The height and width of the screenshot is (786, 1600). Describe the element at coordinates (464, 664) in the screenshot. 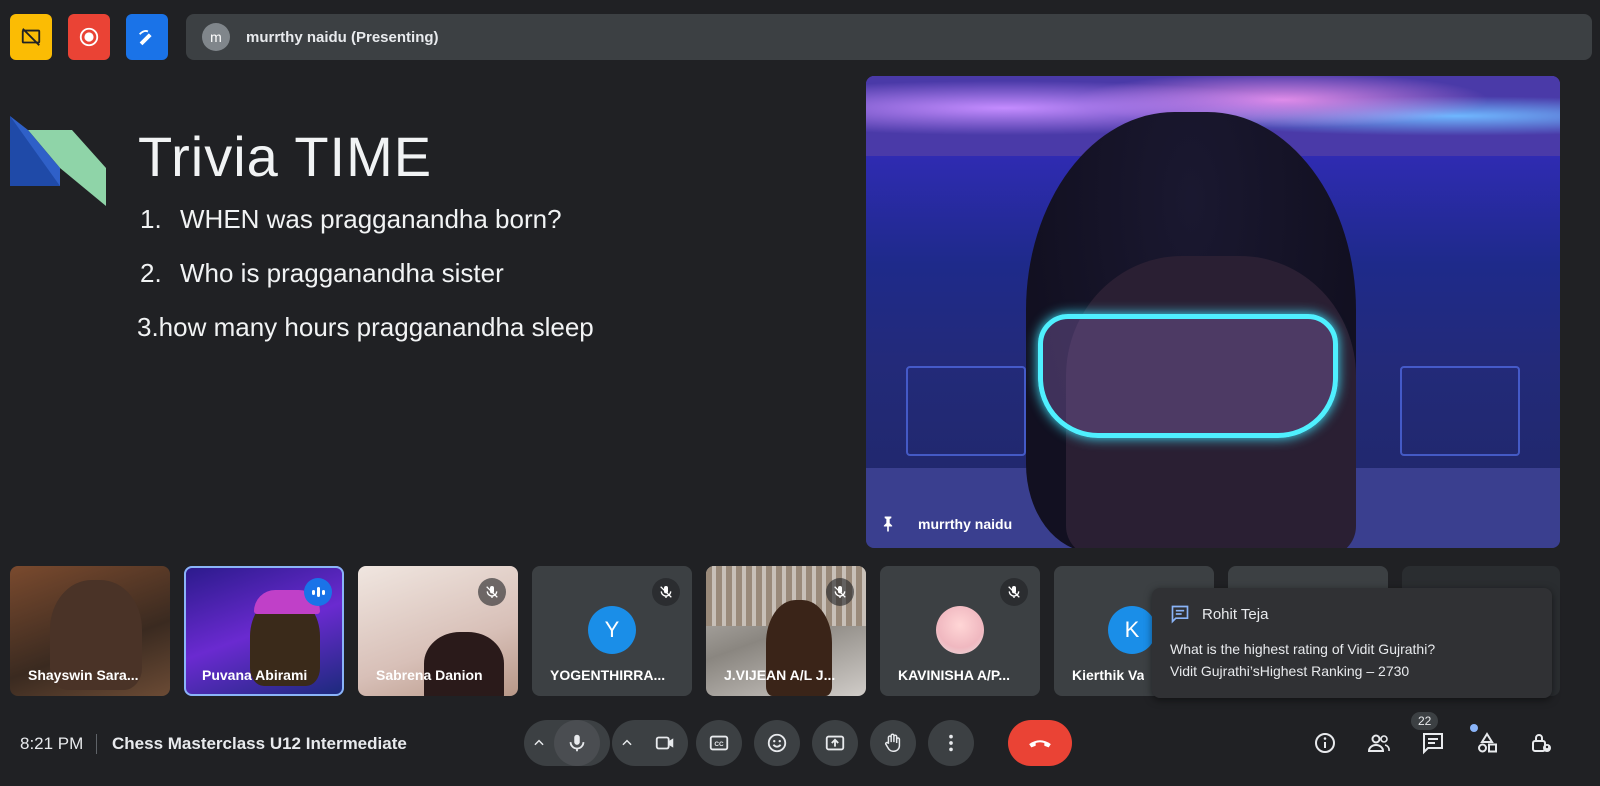

I see `participant-video` at that location.